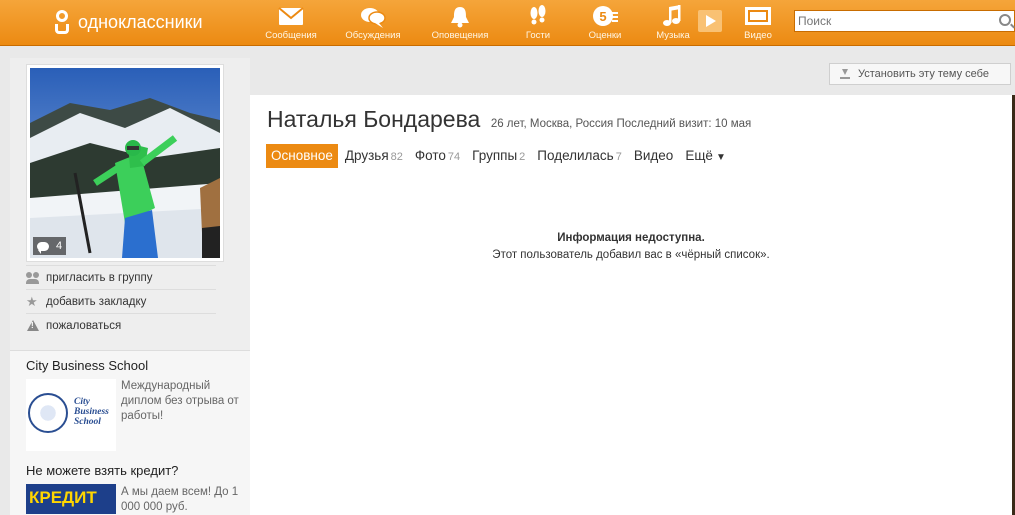  I want to click on bell-icon, so click(460, 17).